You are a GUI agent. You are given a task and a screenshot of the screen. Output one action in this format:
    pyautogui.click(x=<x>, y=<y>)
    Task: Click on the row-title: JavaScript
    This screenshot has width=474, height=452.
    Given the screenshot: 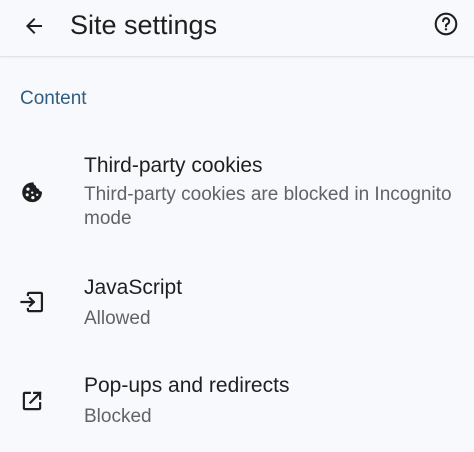 What is the action you would take?
    pyautogui.click(x=133, y=287)
    